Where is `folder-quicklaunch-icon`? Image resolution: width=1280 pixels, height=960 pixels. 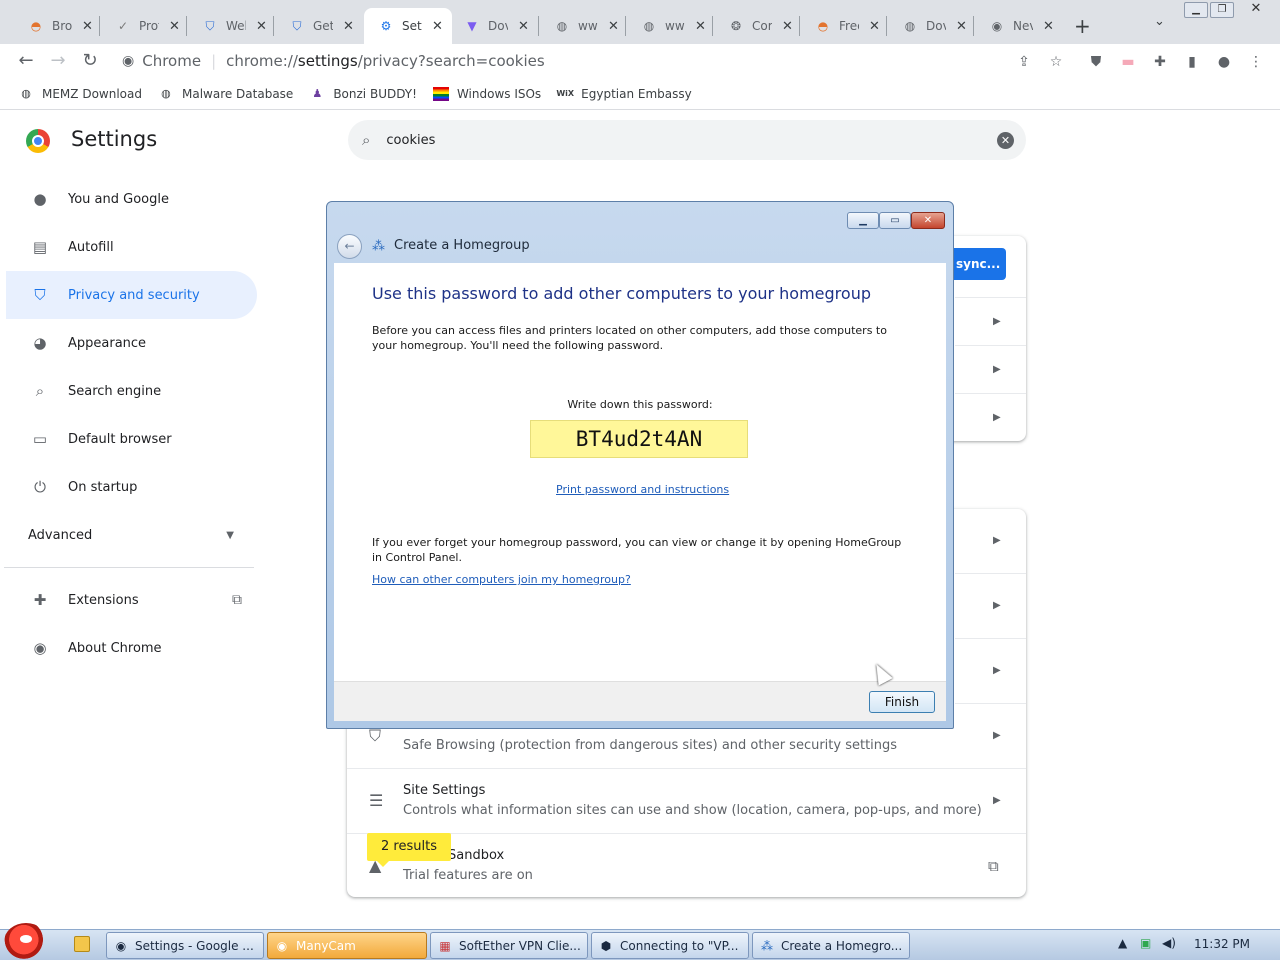
folder-quicklaunch-icon is located at coordinates (82, 944).